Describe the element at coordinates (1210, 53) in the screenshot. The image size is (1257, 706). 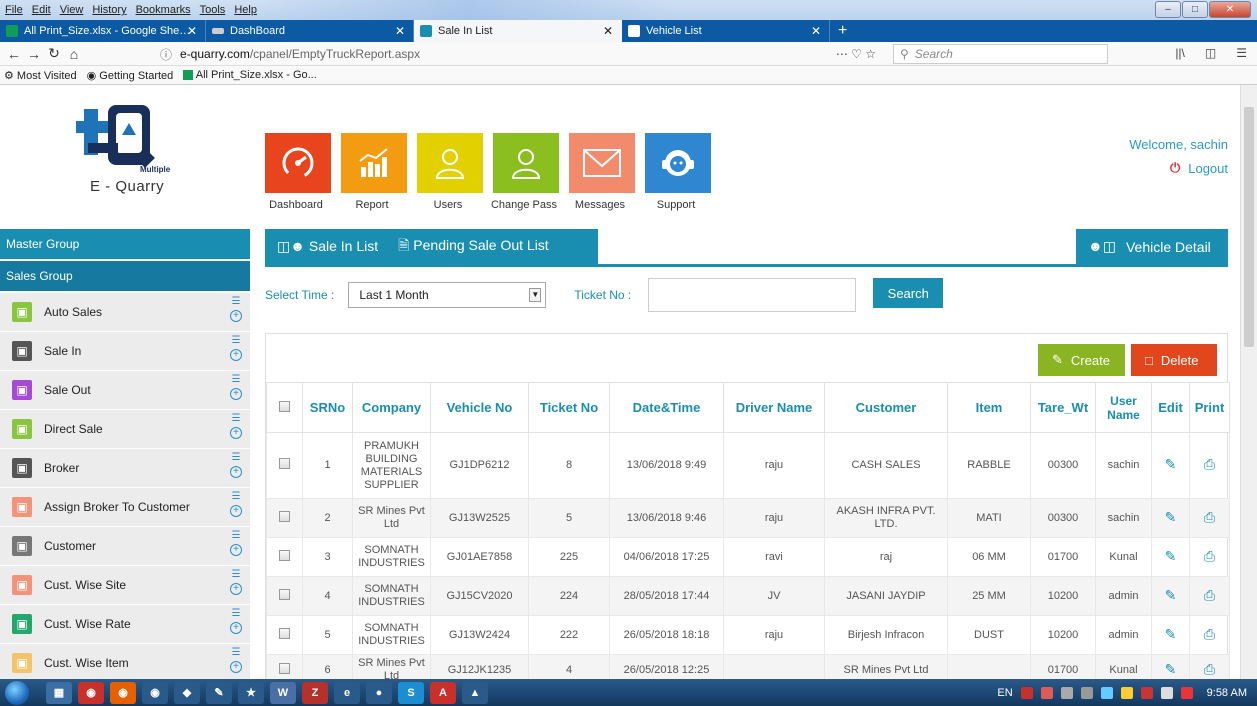
I see `sidebar-icon: ◫` at that location.